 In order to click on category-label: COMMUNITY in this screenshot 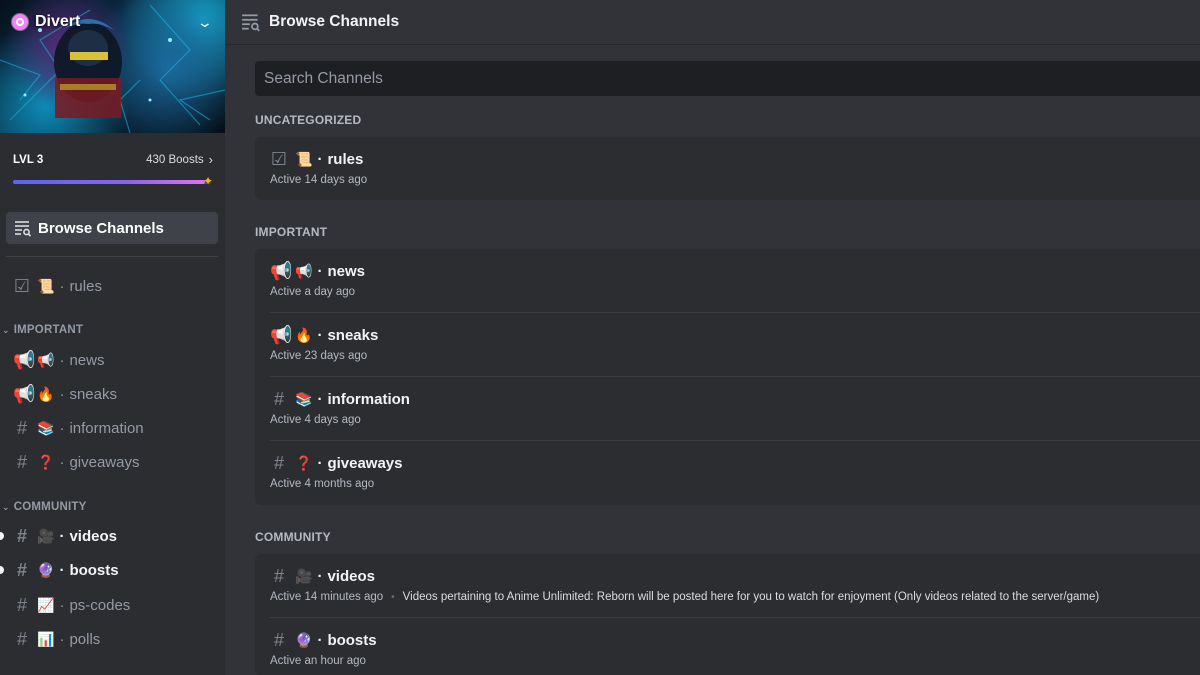, I will do `click(50, 507)`.